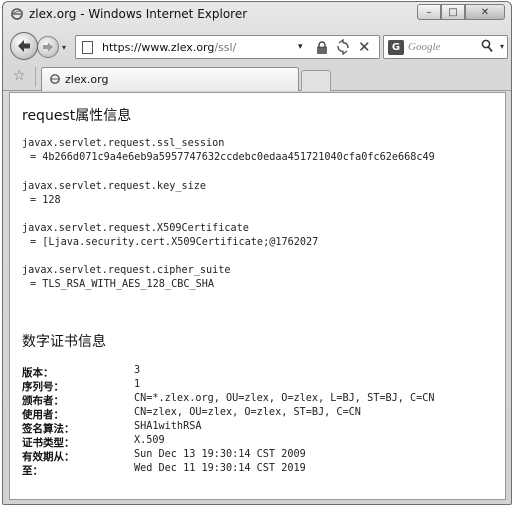  I want to click on divider, so click(35, 77).